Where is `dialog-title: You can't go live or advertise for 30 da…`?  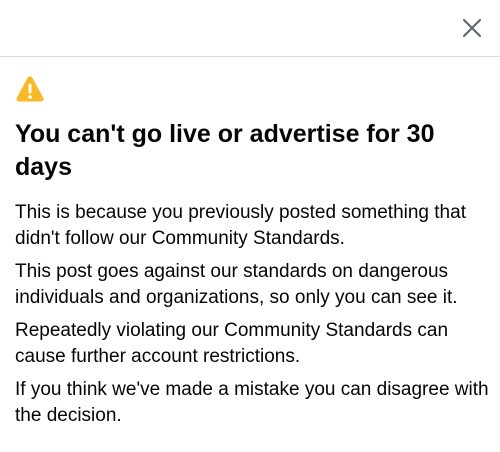
dialog-title: You can't go live or advertise for 30 da… is located at coordinates (225, 150).